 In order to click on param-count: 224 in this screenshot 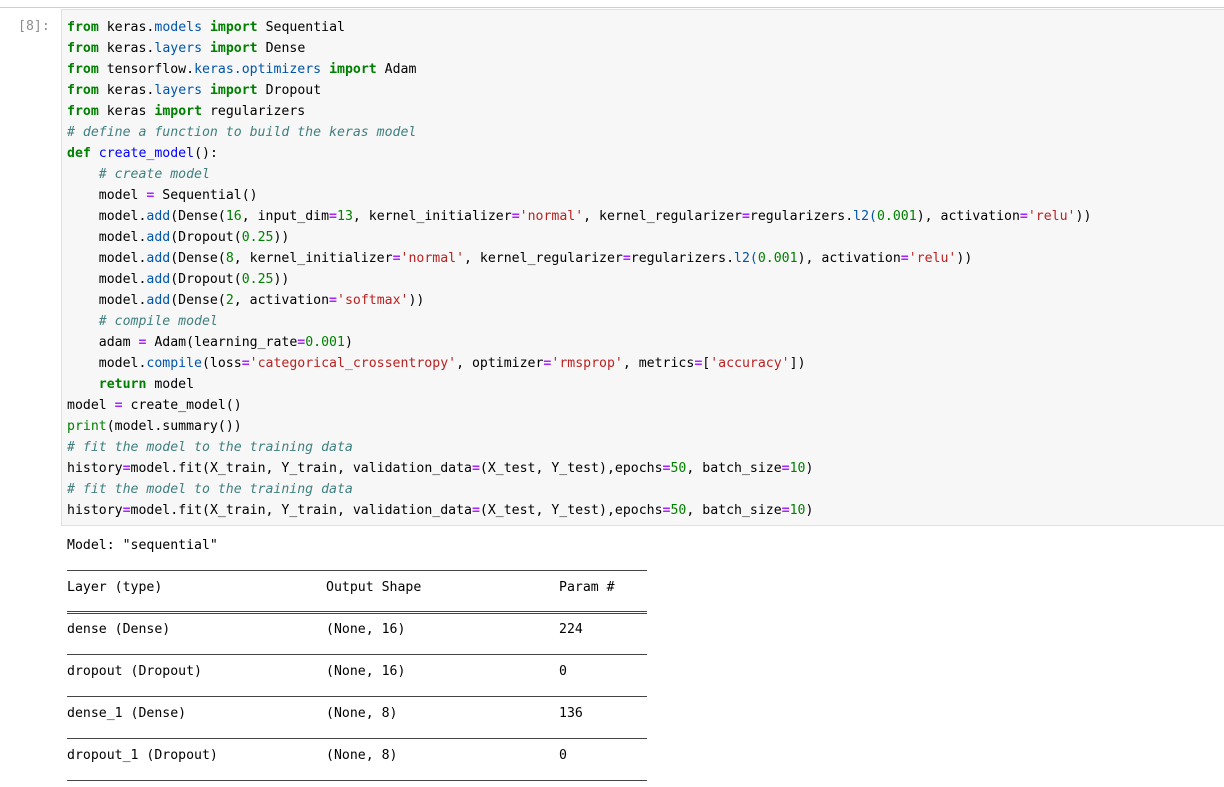, I will do `click(571, 629)`.